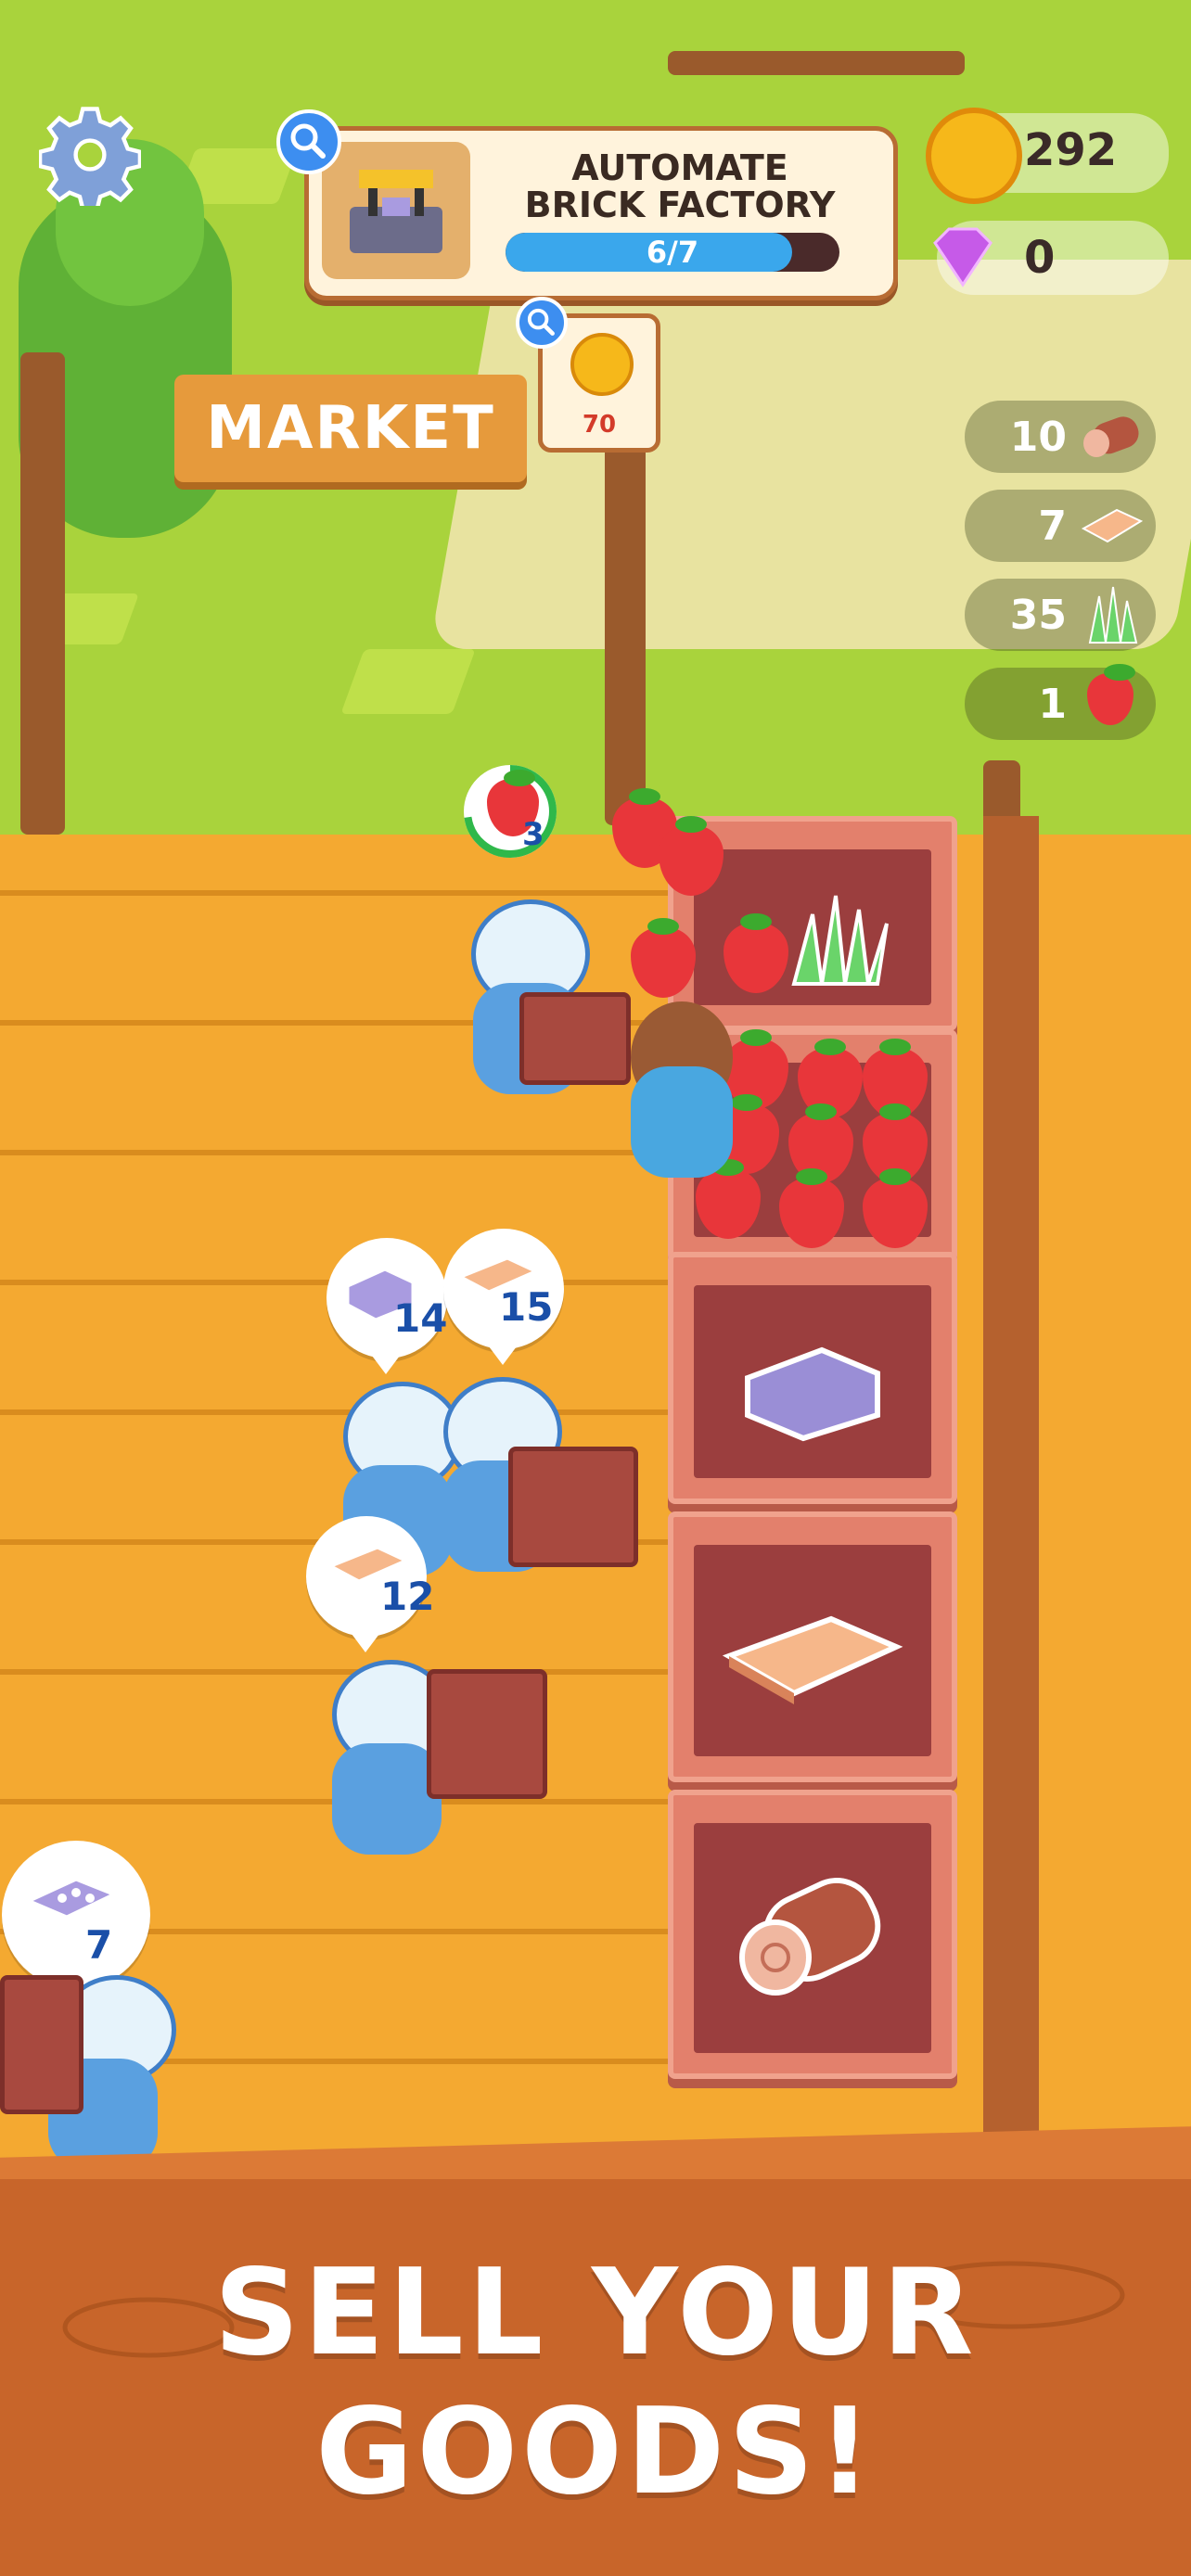 This screenshot has width=1191, height=2576. What do you see at coordinates (526, 1307) in the screenshot?
I see `request-count: 15` at bounding box center [526, 1307].